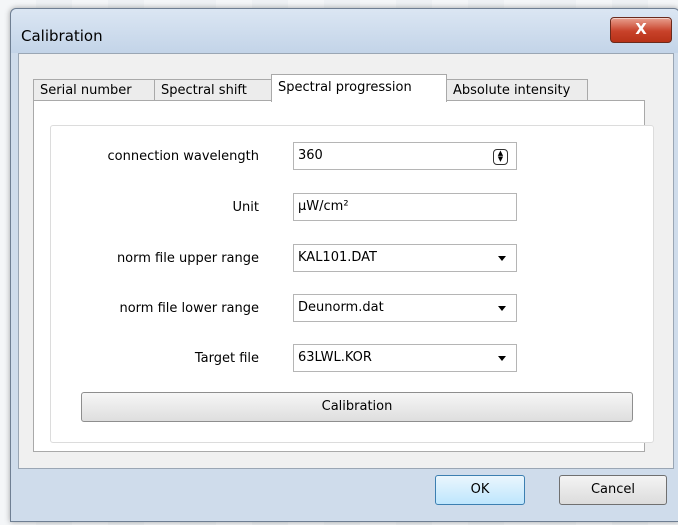 Image resolution: width=678 pixels, height=525 pixels. What do you see at coordinates (344, 31) in the screenshot?
I see `title-bar: Calibration X` at bounding box center [344, 31].